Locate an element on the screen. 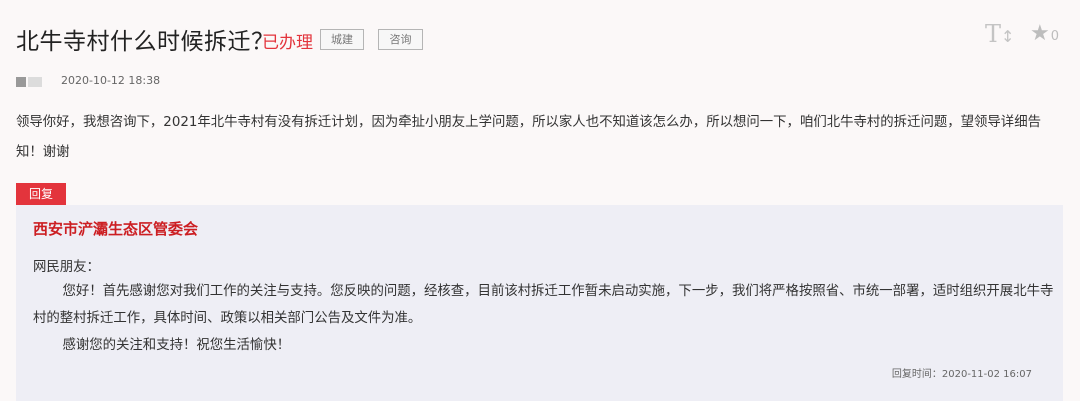 Image resolution: width=1080 pixels, height=401 pixels. reply-greeting: 网民朋友： is located at coordinates (66, 267).